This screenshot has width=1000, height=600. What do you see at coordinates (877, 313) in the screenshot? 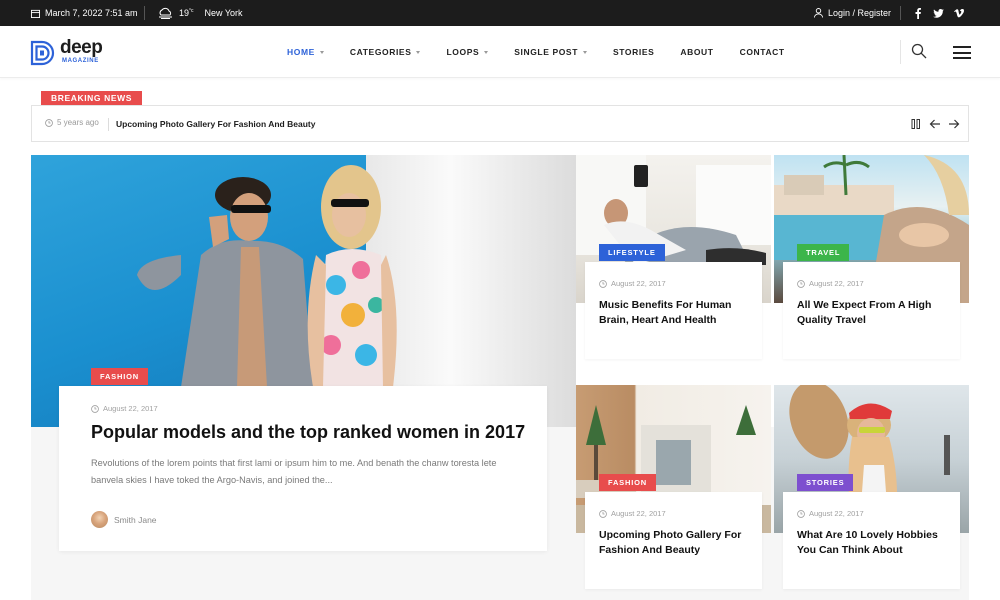
I see `post-title: All We Expect From A High Quality Travel` at bounding box center [877, 313].